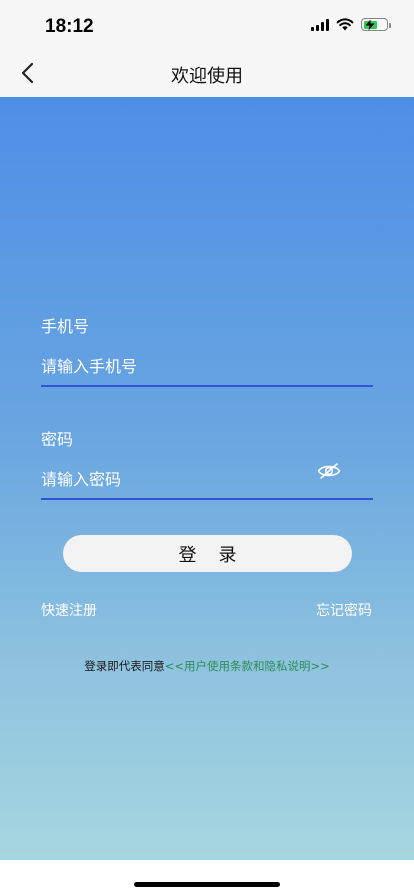 The width and height of the screenshot is (414, 896). Describe the element at coordinates (329, 471) in the screenshot. I see `eye-icon` at that location.